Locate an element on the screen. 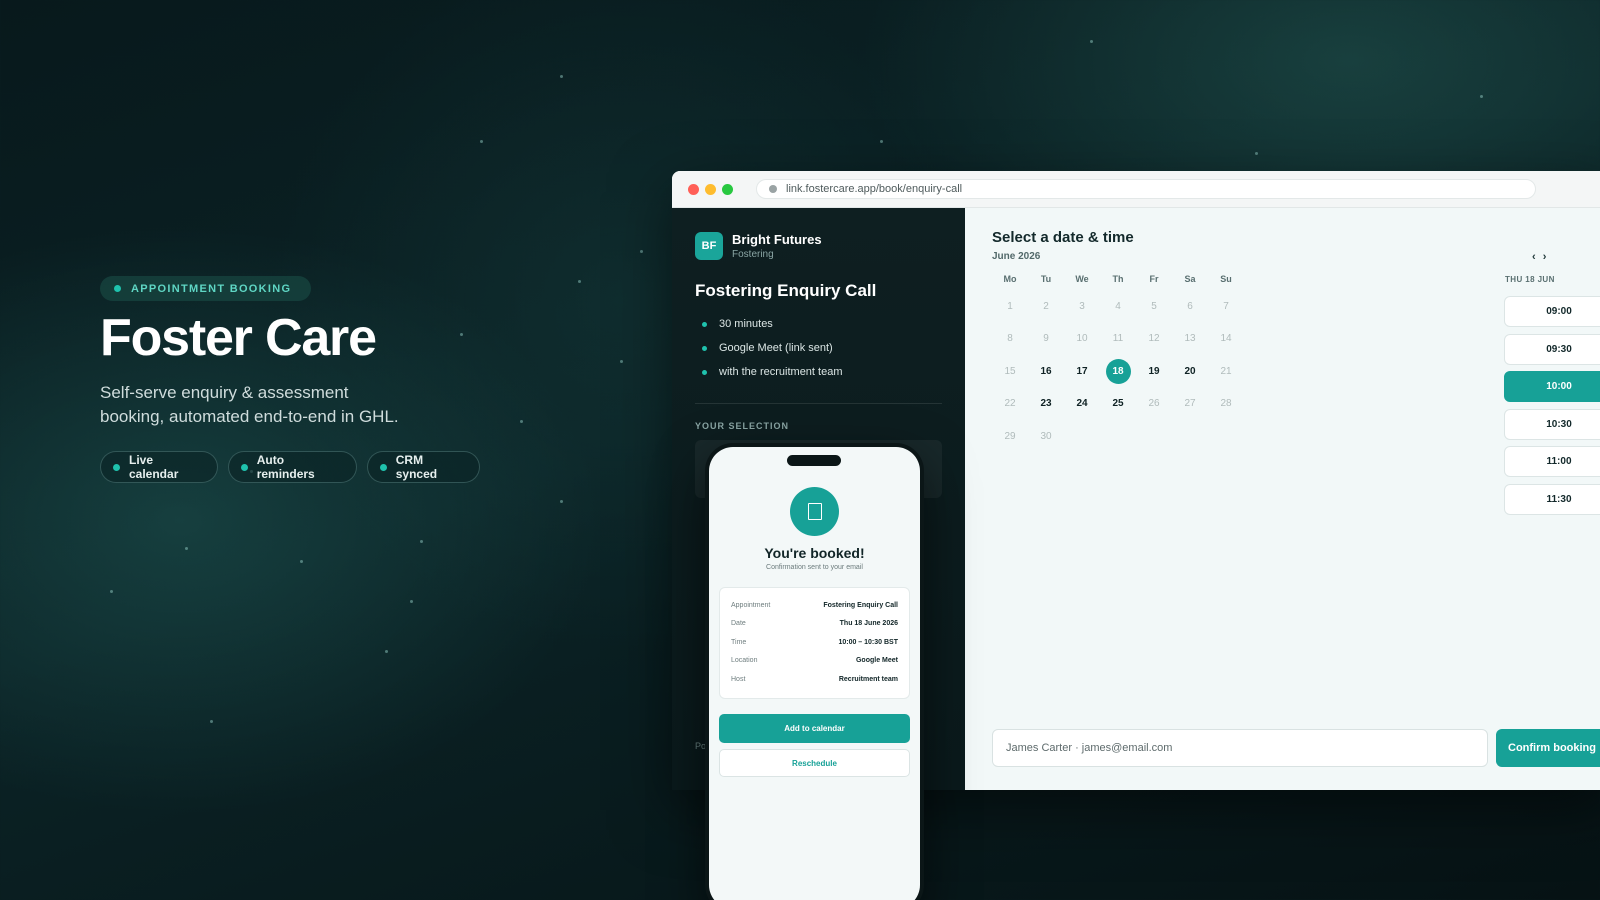  time-slot: 09:00 is located at coordinates (1552, 311).